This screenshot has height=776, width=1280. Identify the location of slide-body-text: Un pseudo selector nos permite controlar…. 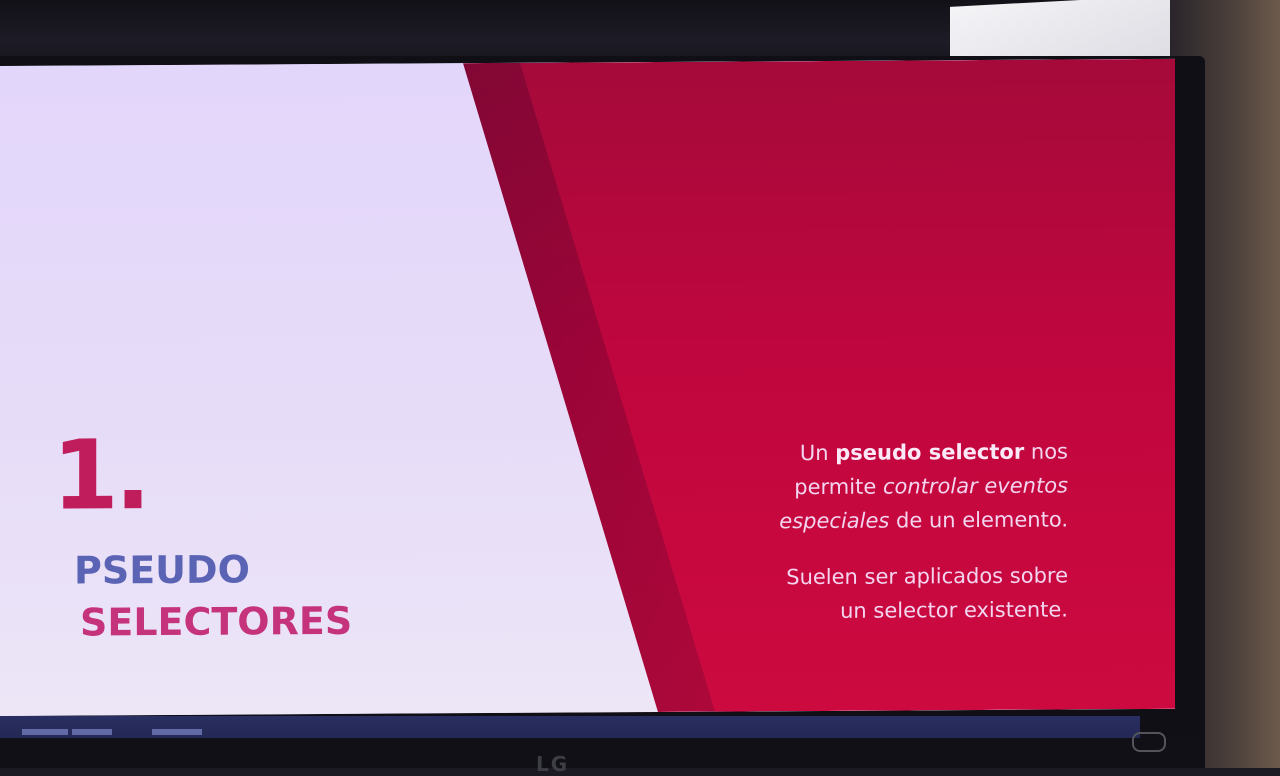
(874, 531).